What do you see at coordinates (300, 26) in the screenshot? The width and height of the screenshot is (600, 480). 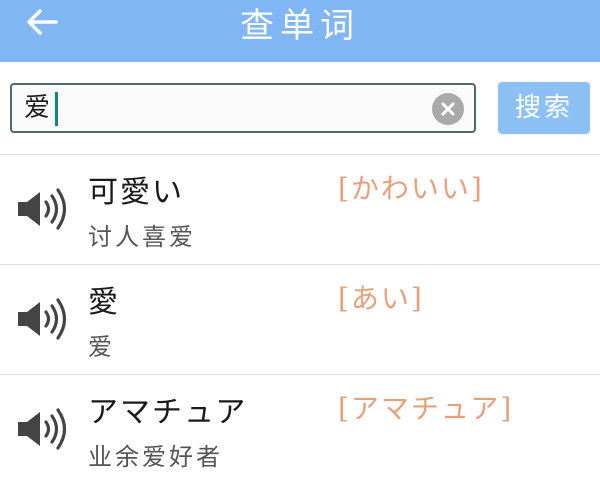 I see `page-title: 查单词` at bounding box center [300, 26].